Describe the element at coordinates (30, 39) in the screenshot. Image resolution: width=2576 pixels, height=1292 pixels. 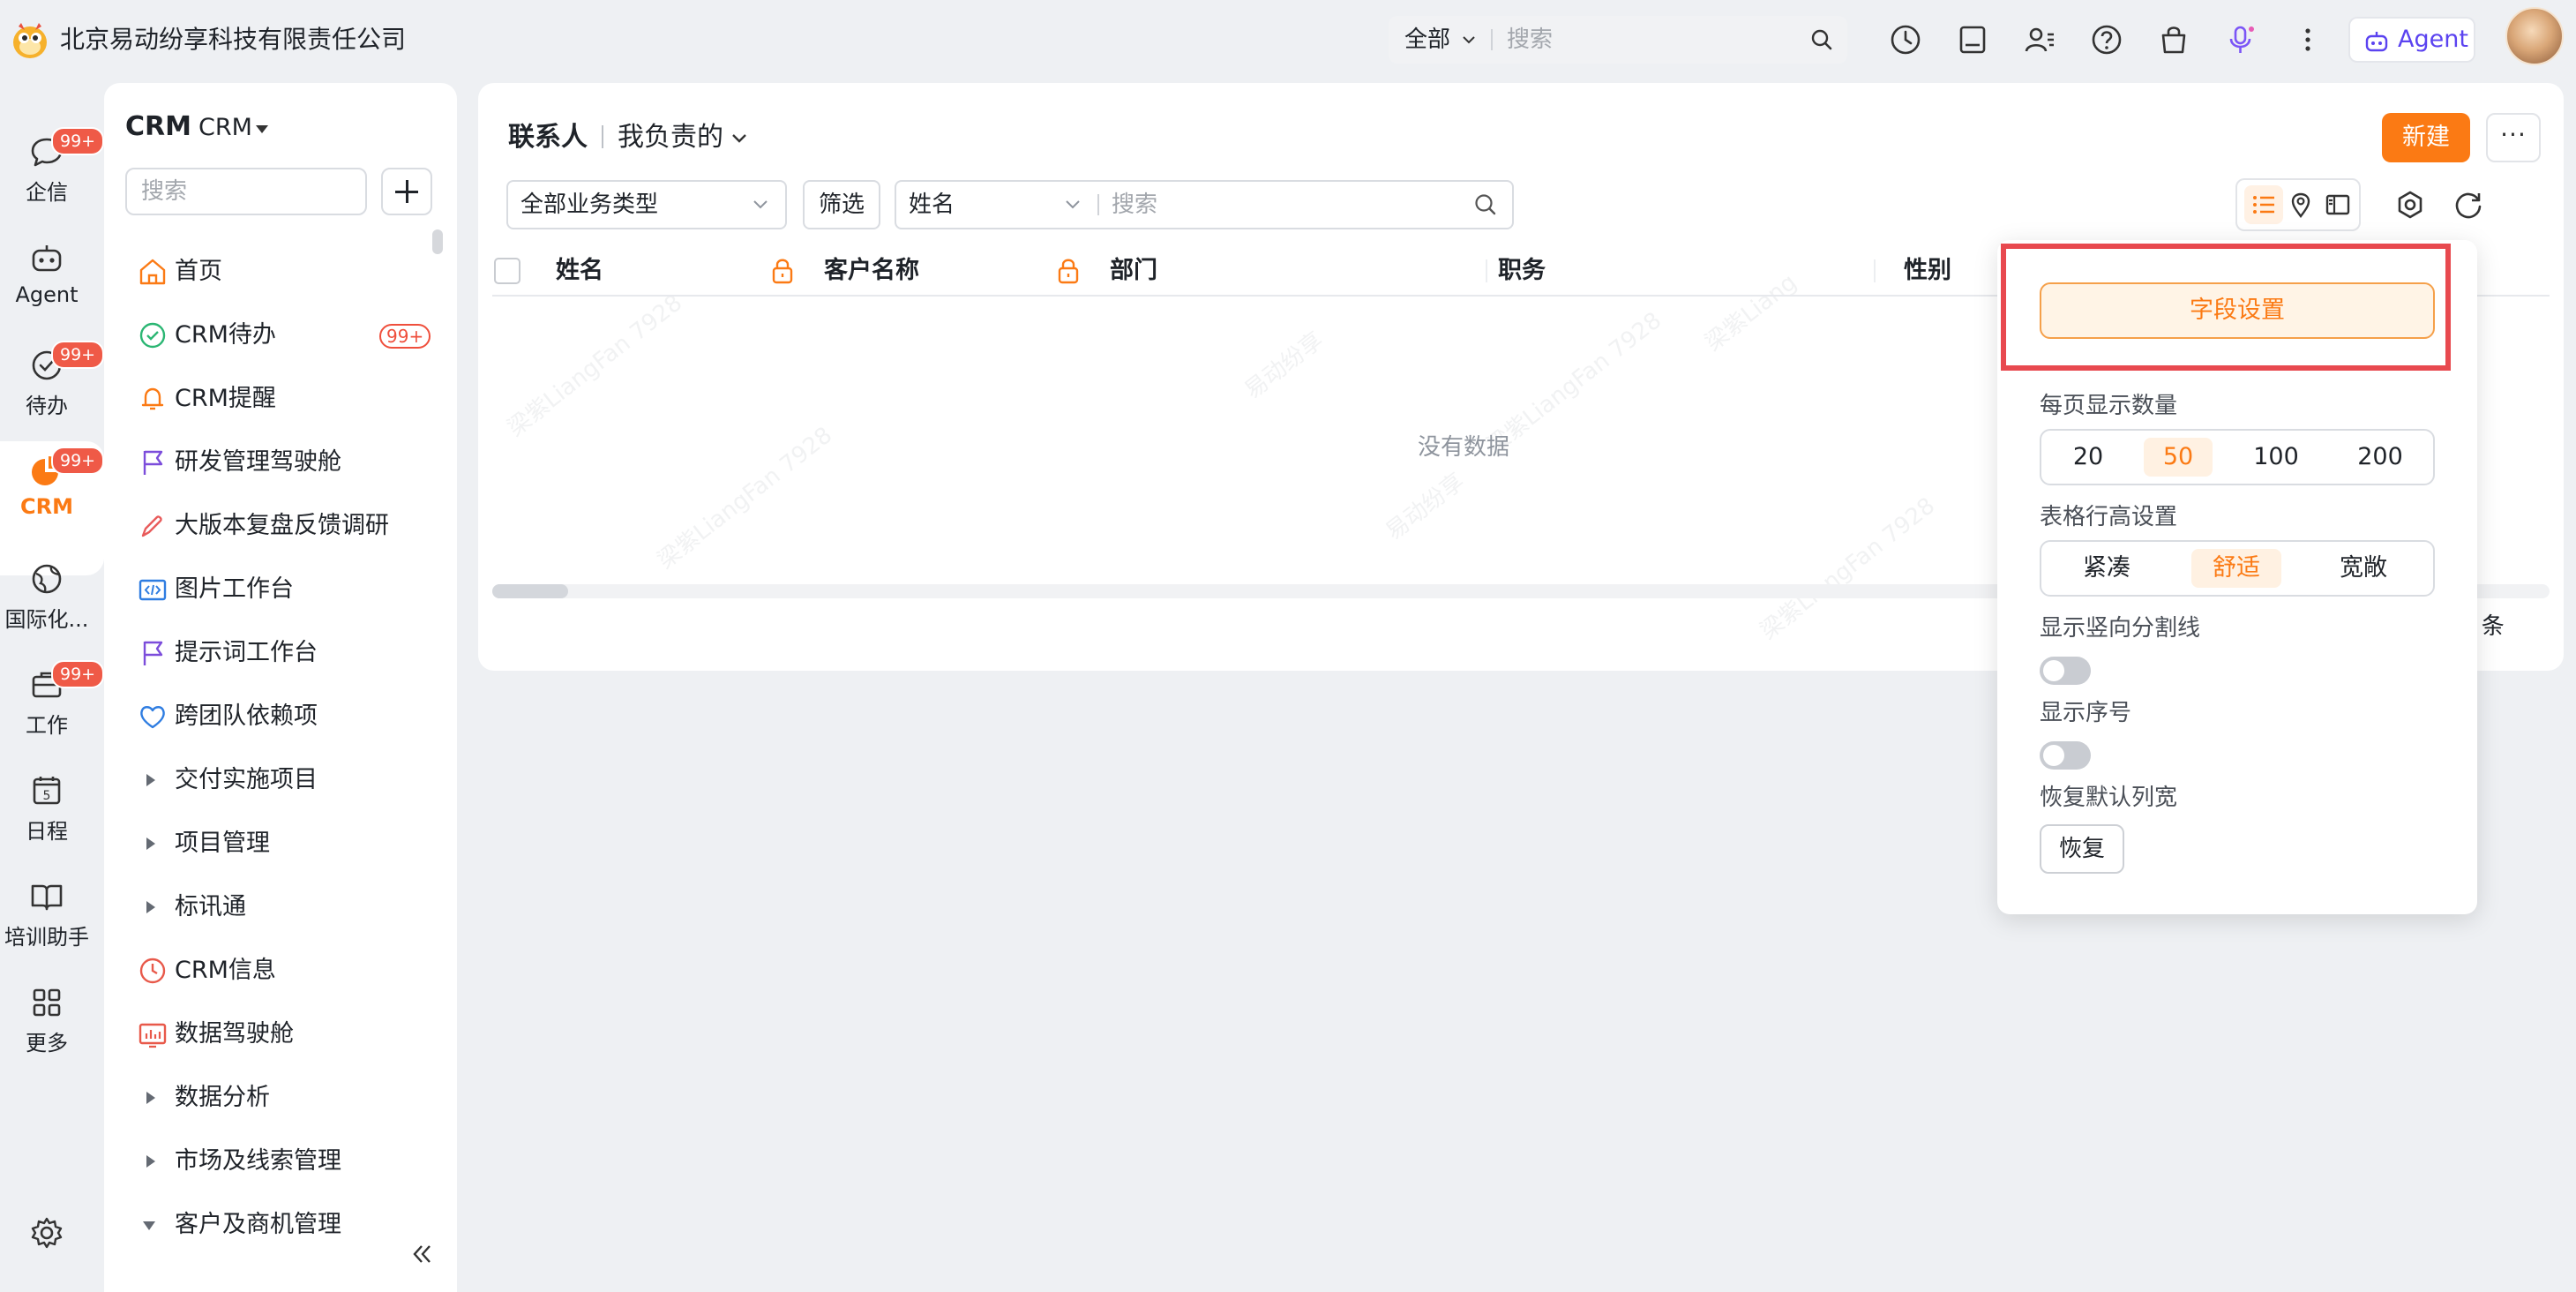
I see `company-logo` at that location.